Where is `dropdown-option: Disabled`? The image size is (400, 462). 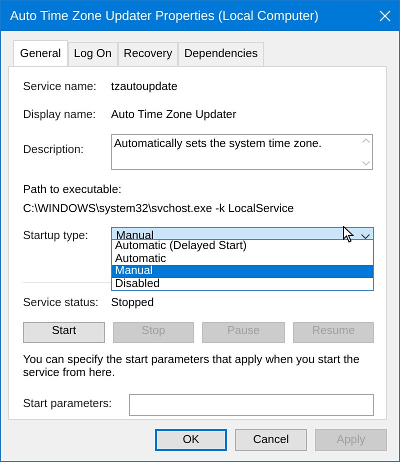
dropdown-option: Disabled is located at coordinates (242, 284).